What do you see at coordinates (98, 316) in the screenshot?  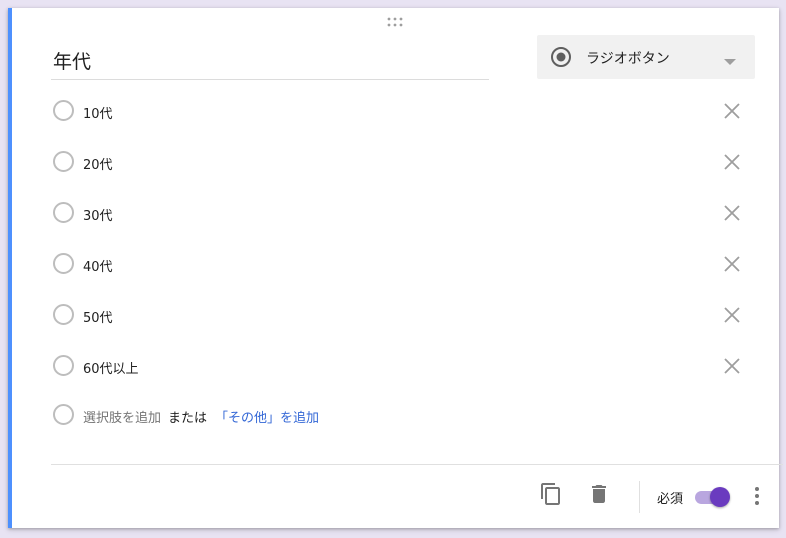 I see `option-label: 50代` at bounding box center [98, 316].